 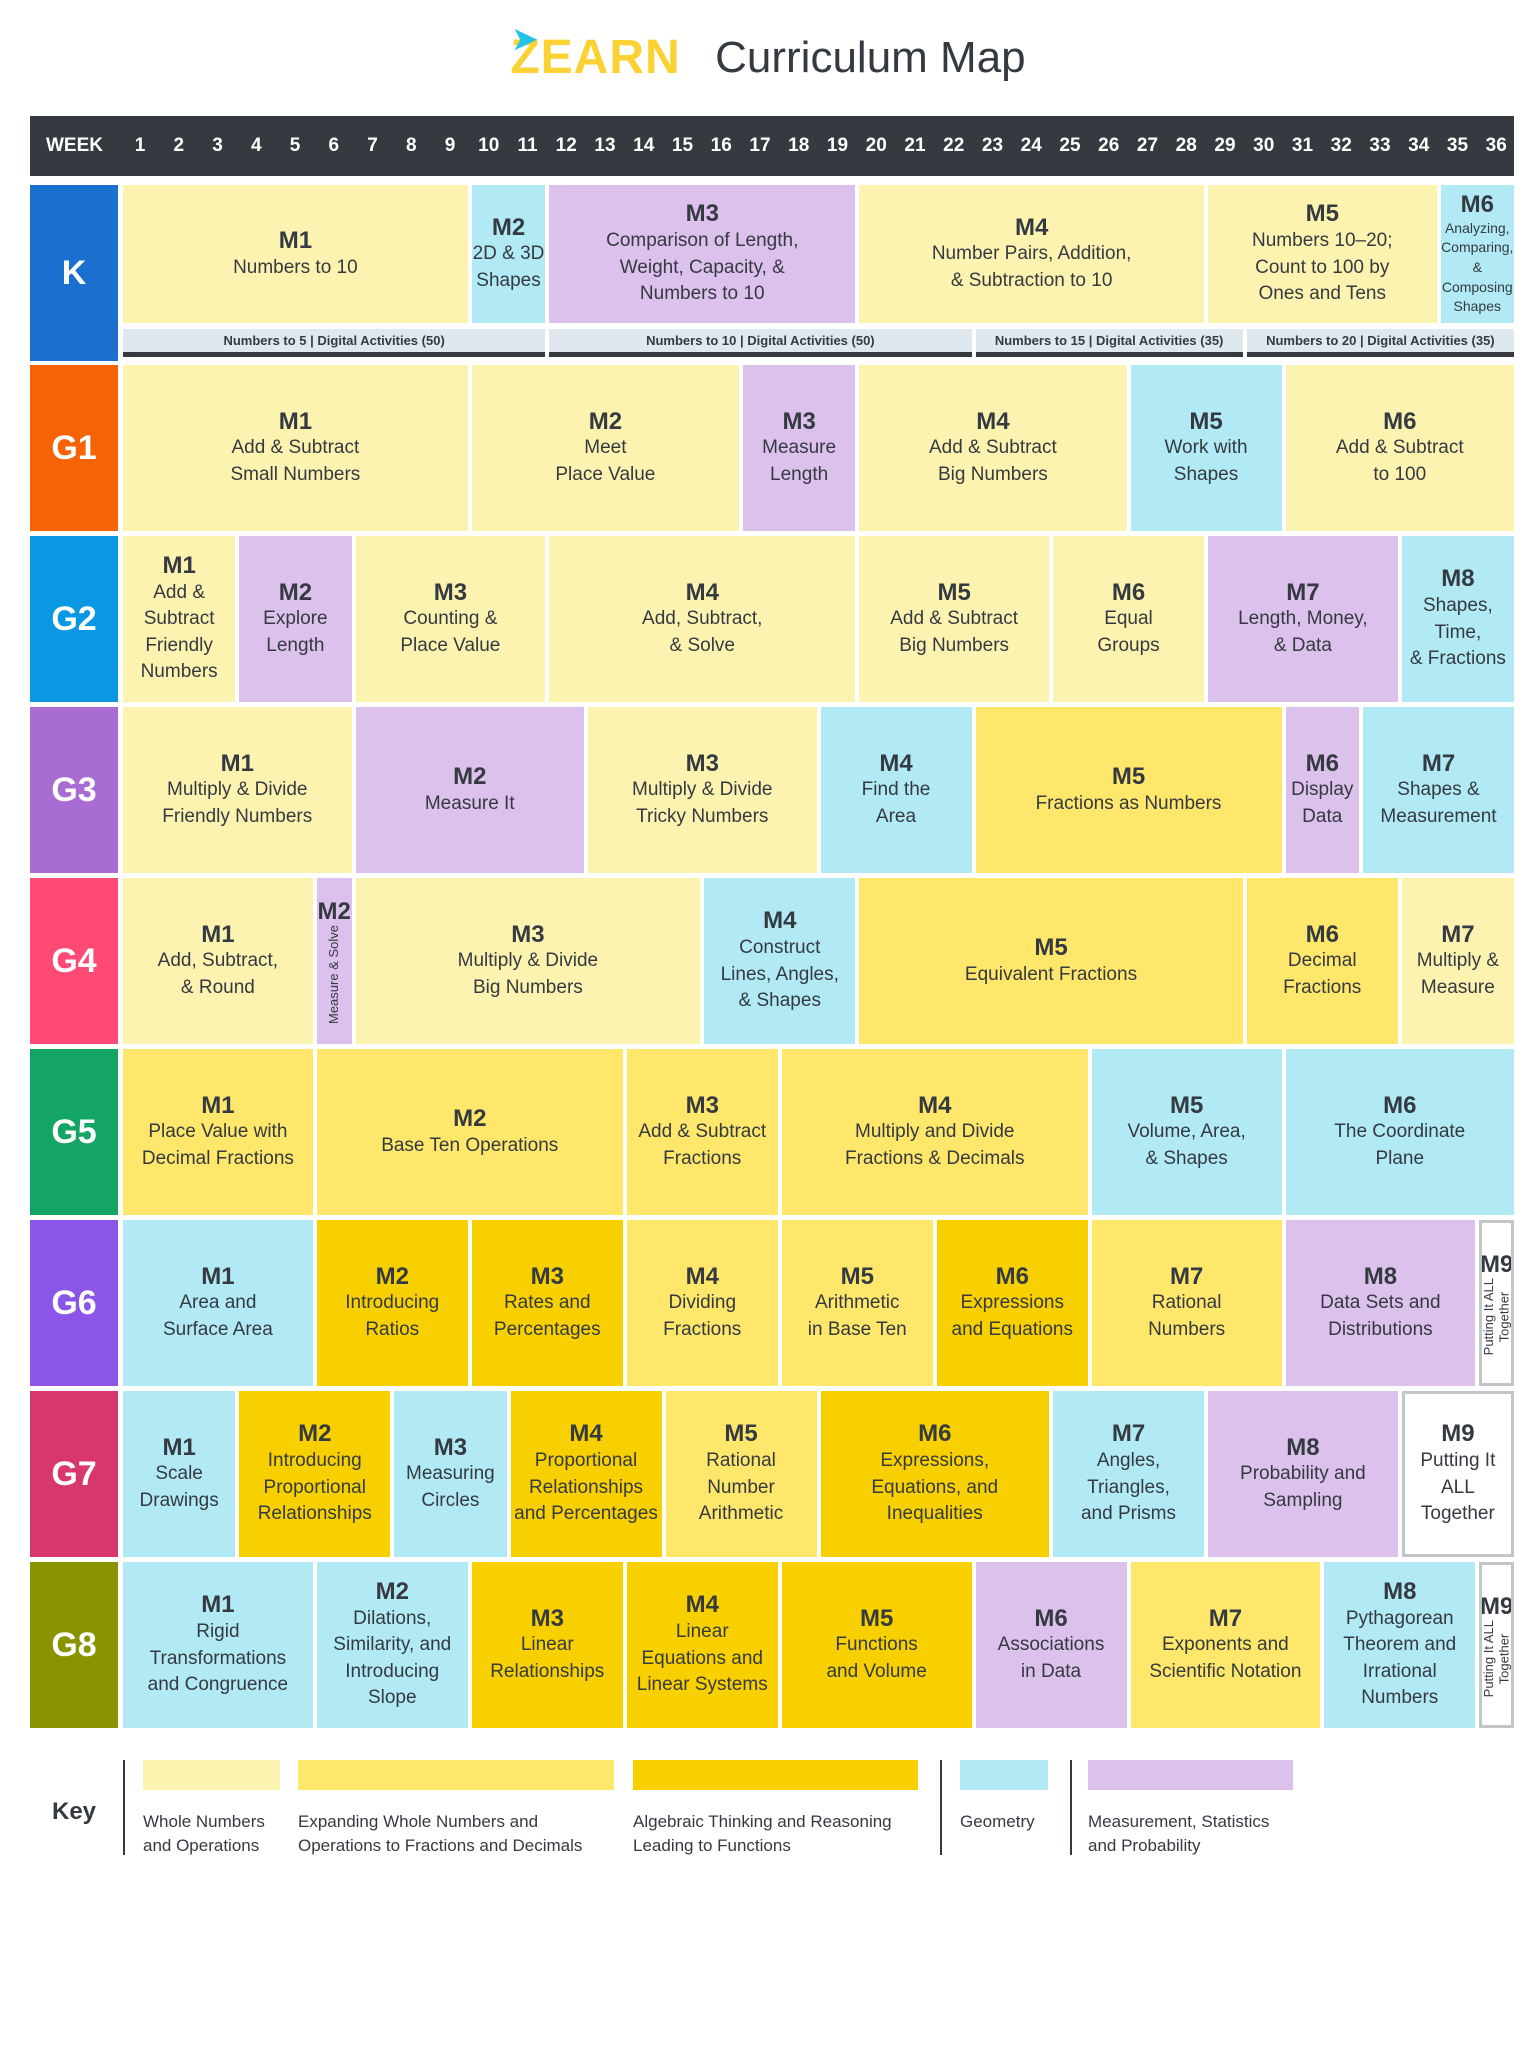 I want to click on digital-activities-bar: Numbers to 5 | Digital Activities (50), so click(x=334, y=343).